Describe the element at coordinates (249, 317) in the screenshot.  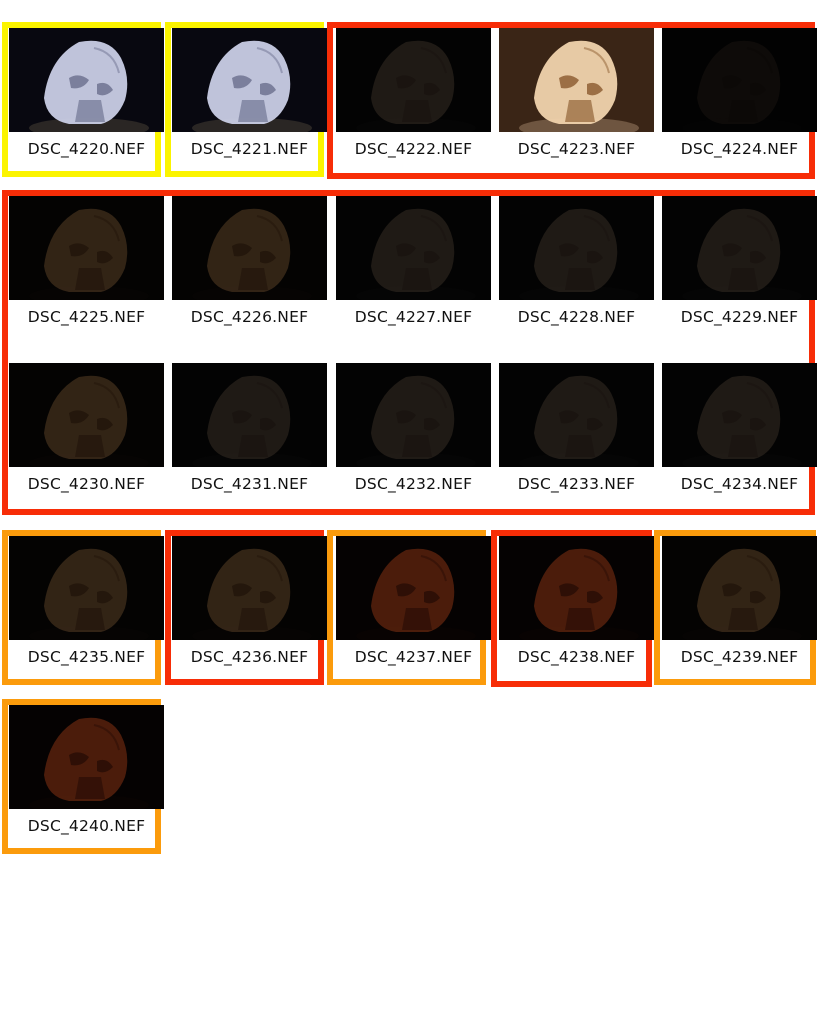
I see `thumbnail-filename: DSC_4226.NEF` at that location.